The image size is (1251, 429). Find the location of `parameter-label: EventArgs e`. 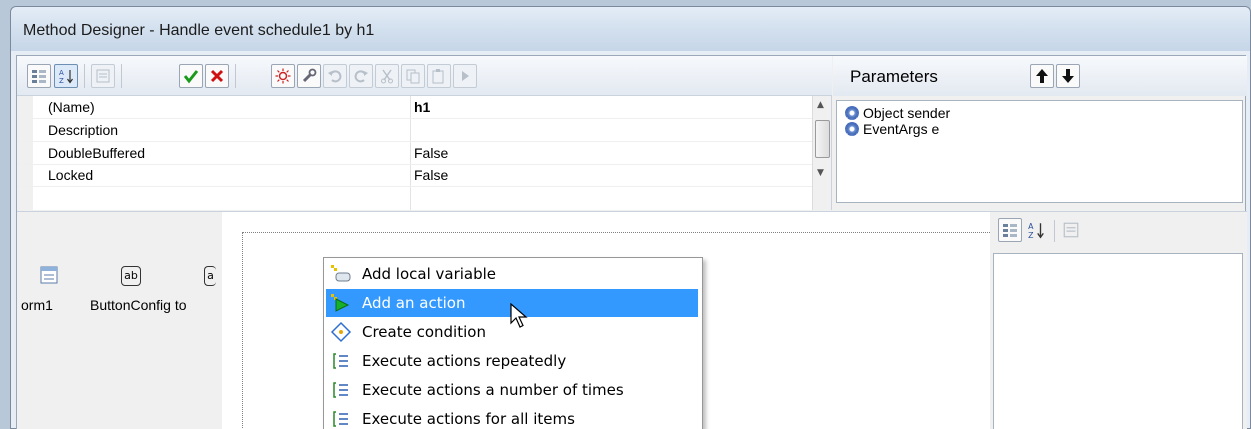

parameter-label: EventArgs e is located at coordinates (901, 129).